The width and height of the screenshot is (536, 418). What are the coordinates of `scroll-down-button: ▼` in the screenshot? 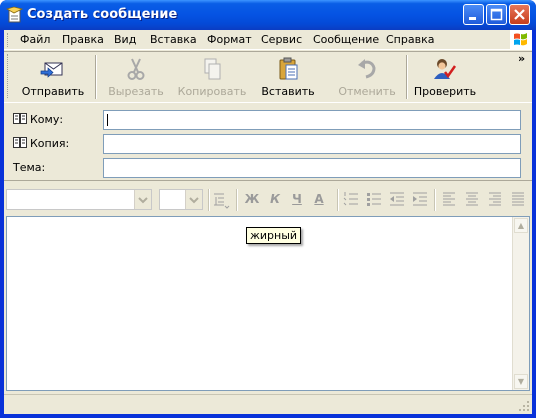 It's located at (521, 381).